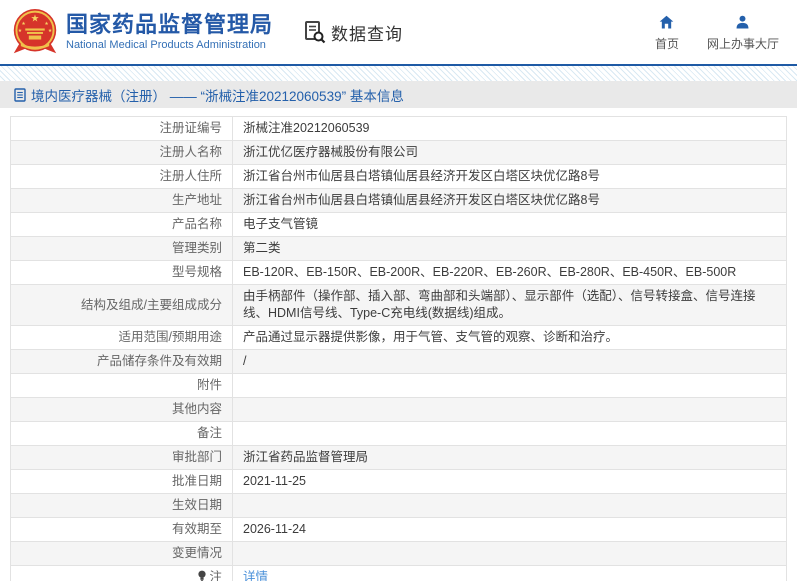  I want to click on table-row: 注册人名称 浙江优亿医疗器械股份有限公司, so click(398, 152).